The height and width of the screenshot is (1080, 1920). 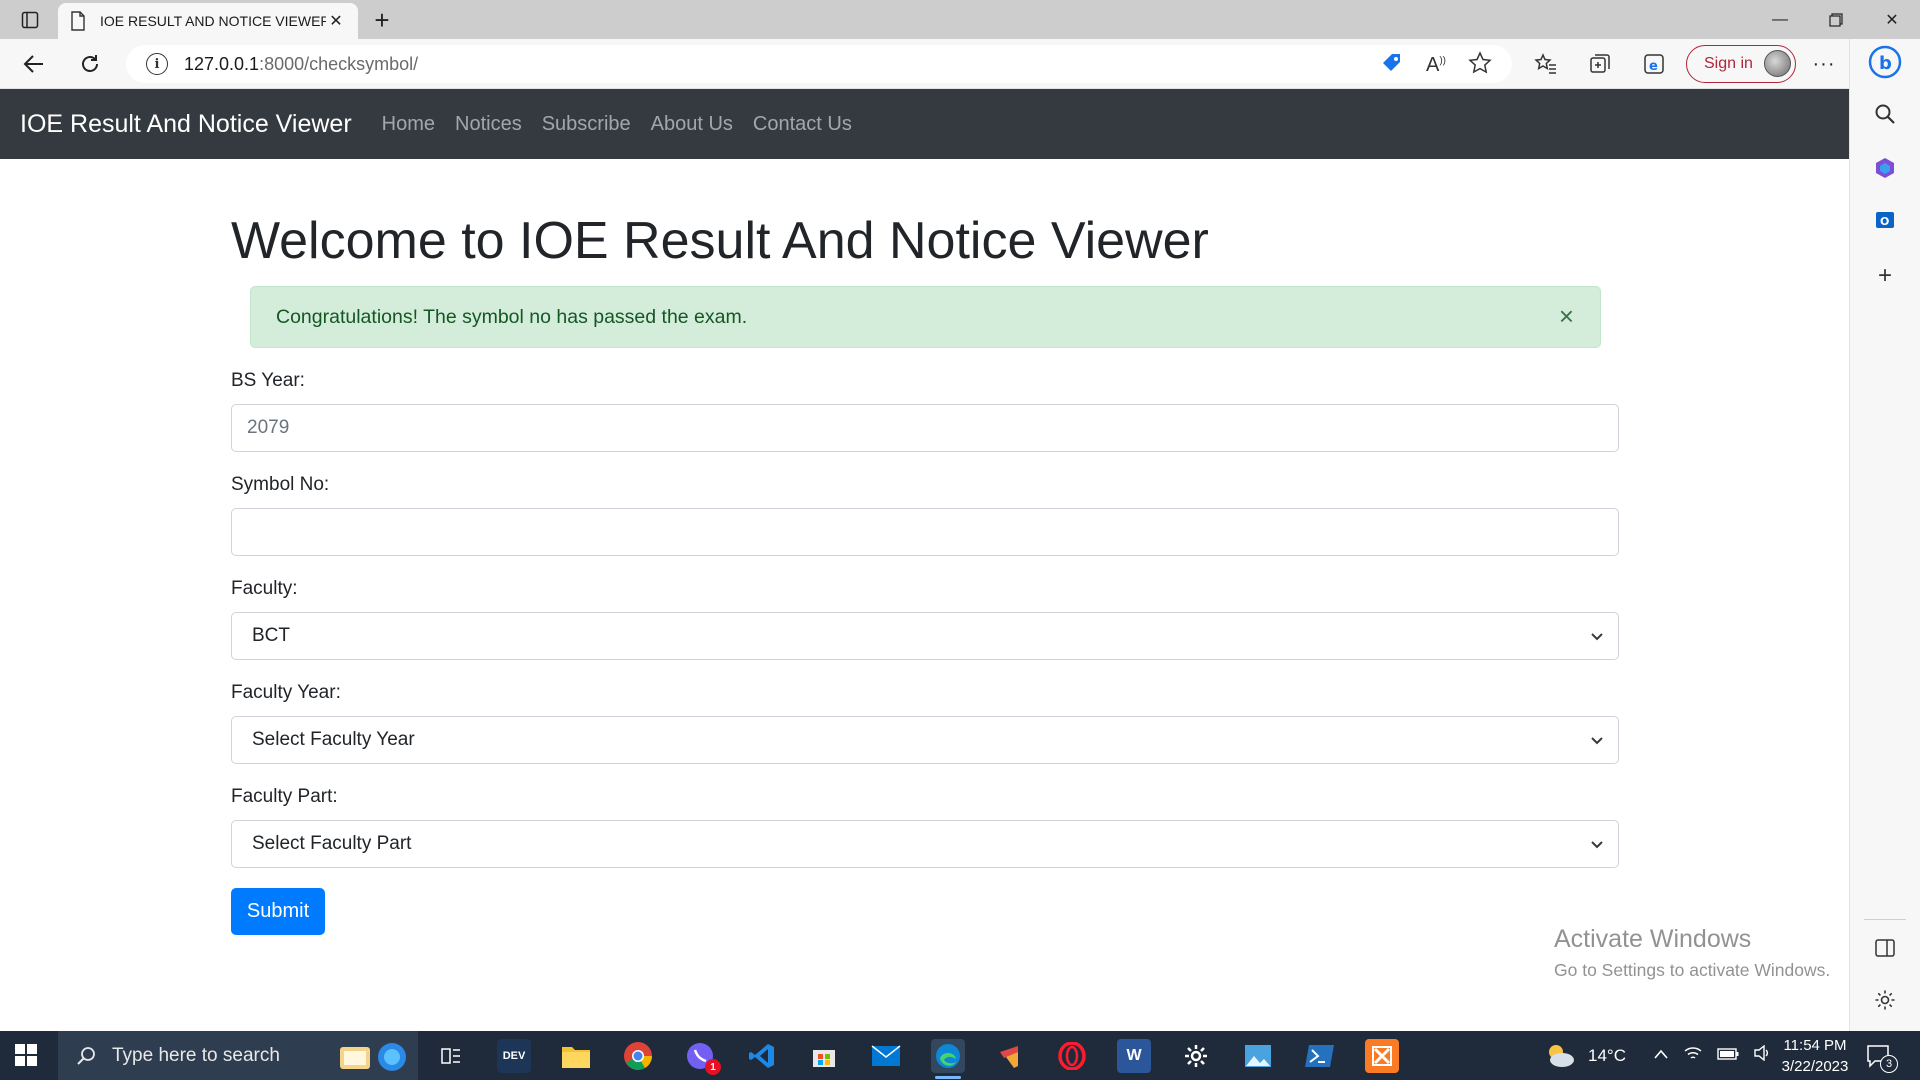 I want to click on nav-link-notices: Notices, so click(x=488, y=124).